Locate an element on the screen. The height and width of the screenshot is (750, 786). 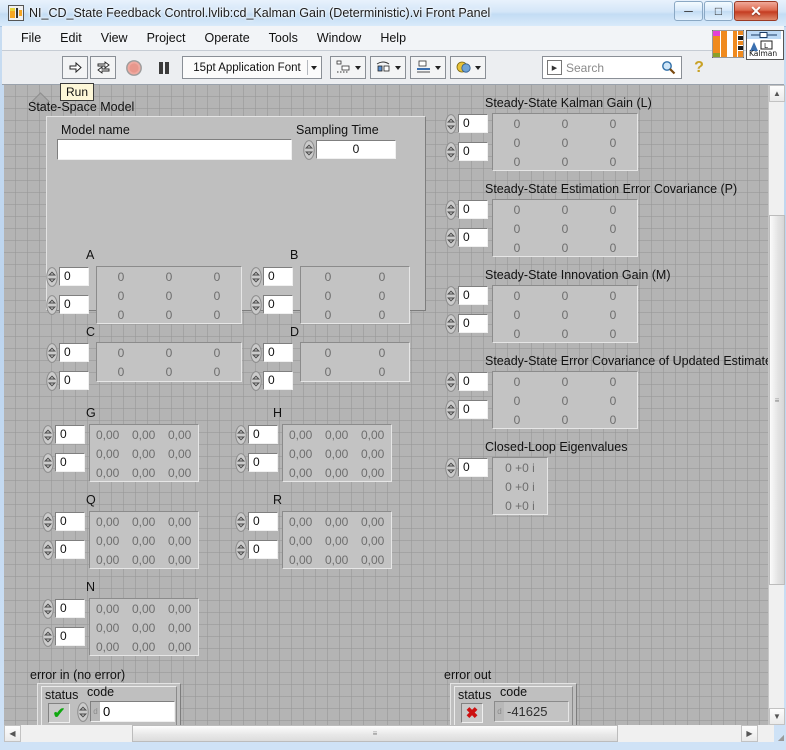
matrix-r-col-spinner is located at coordinates (241, 550).